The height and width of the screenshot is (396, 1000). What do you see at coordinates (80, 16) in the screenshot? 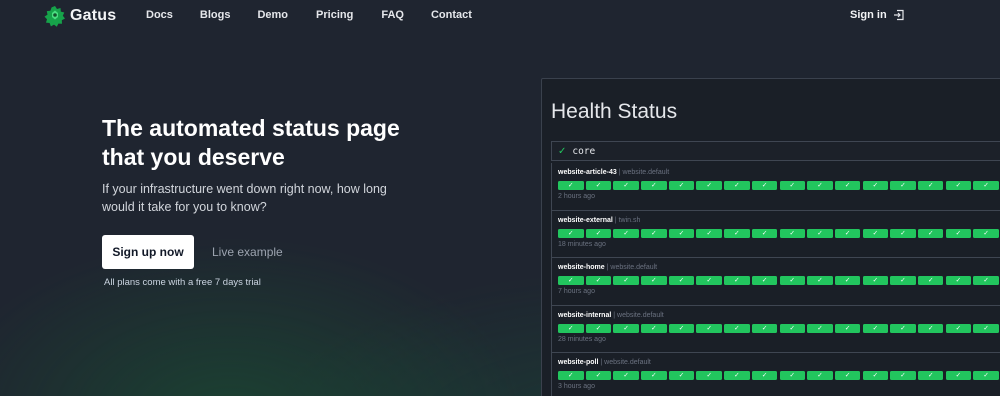
I see `brand-logo: Gatus` at bounding box center [80, 16].